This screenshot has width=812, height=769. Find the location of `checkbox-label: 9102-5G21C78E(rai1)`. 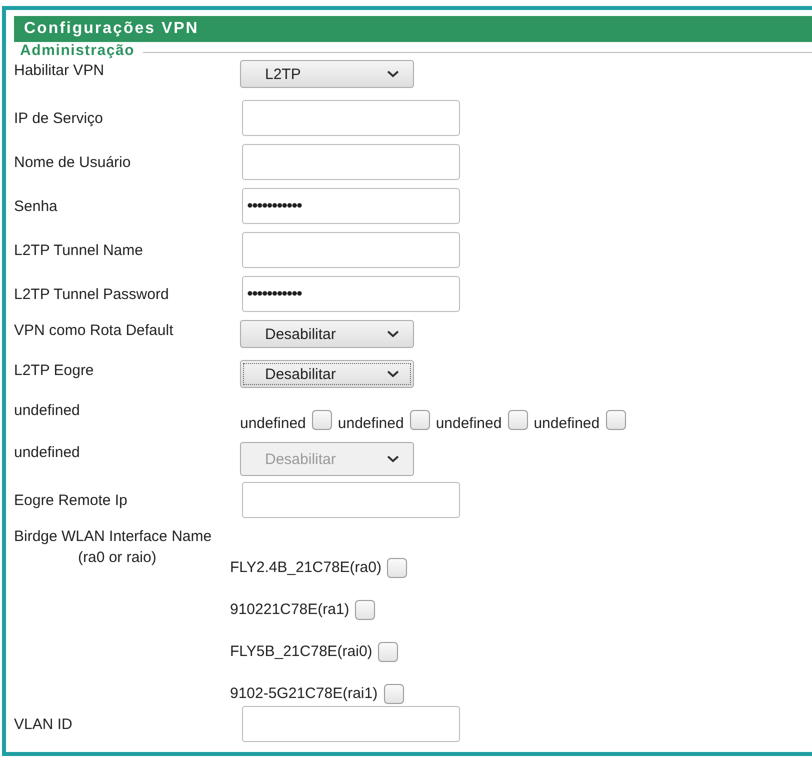

checkbox-label: 9102-5G21C78E(rai1) is located at coordinates (304, 694).